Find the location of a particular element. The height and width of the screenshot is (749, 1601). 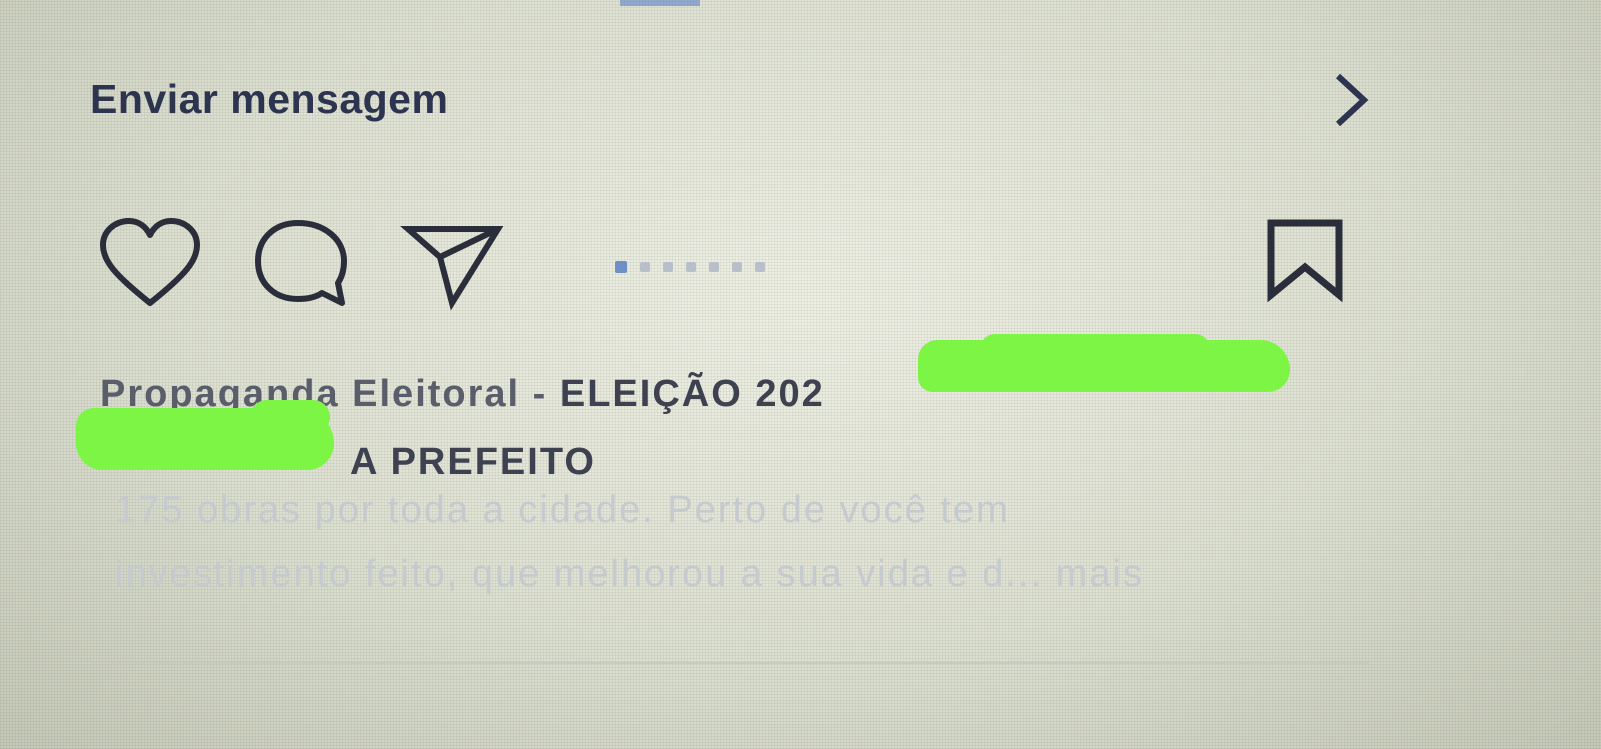

top-accent-bar is located at coordinates (660, 3).